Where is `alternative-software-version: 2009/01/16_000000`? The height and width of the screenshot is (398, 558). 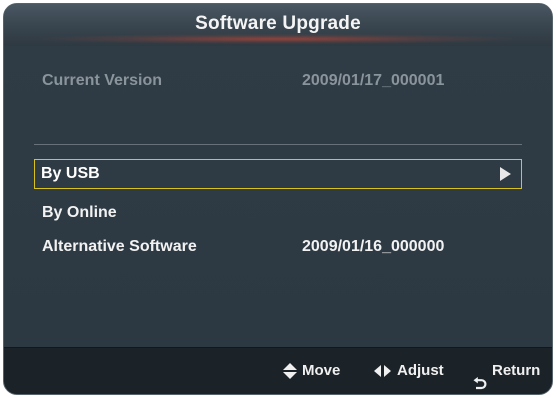 alternative-software-version: 2009/01/16_000000 is located at coordinates (373, 246).